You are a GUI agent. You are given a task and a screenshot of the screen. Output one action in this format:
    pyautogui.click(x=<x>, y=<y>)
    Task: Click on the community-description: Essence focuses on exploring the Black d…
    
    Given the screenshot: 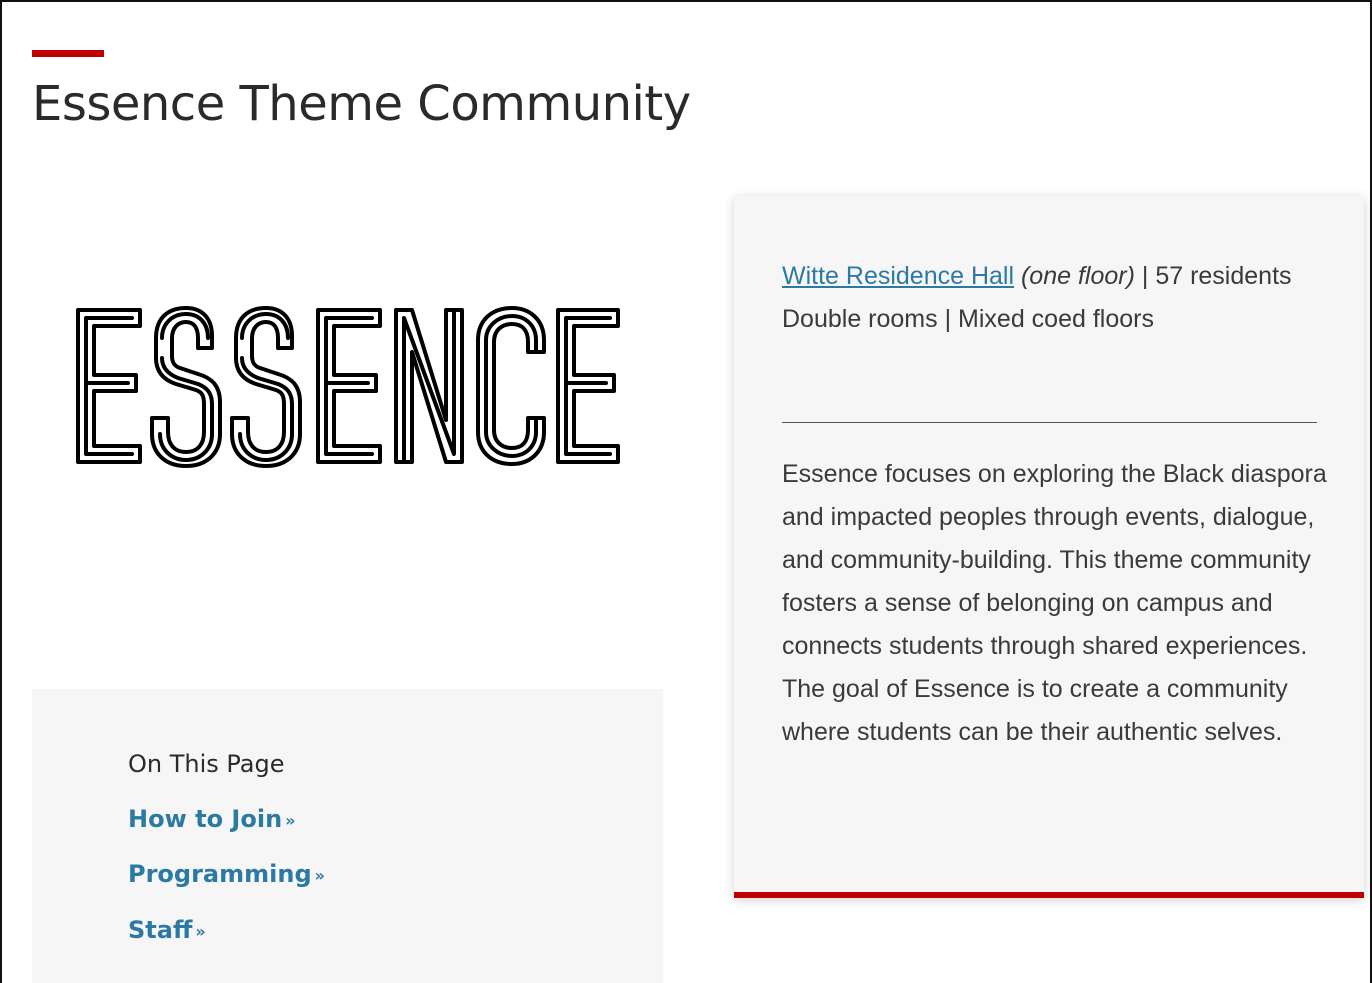 What is the action you would take?
    pyautogui.click(x=1054, y=603)
    